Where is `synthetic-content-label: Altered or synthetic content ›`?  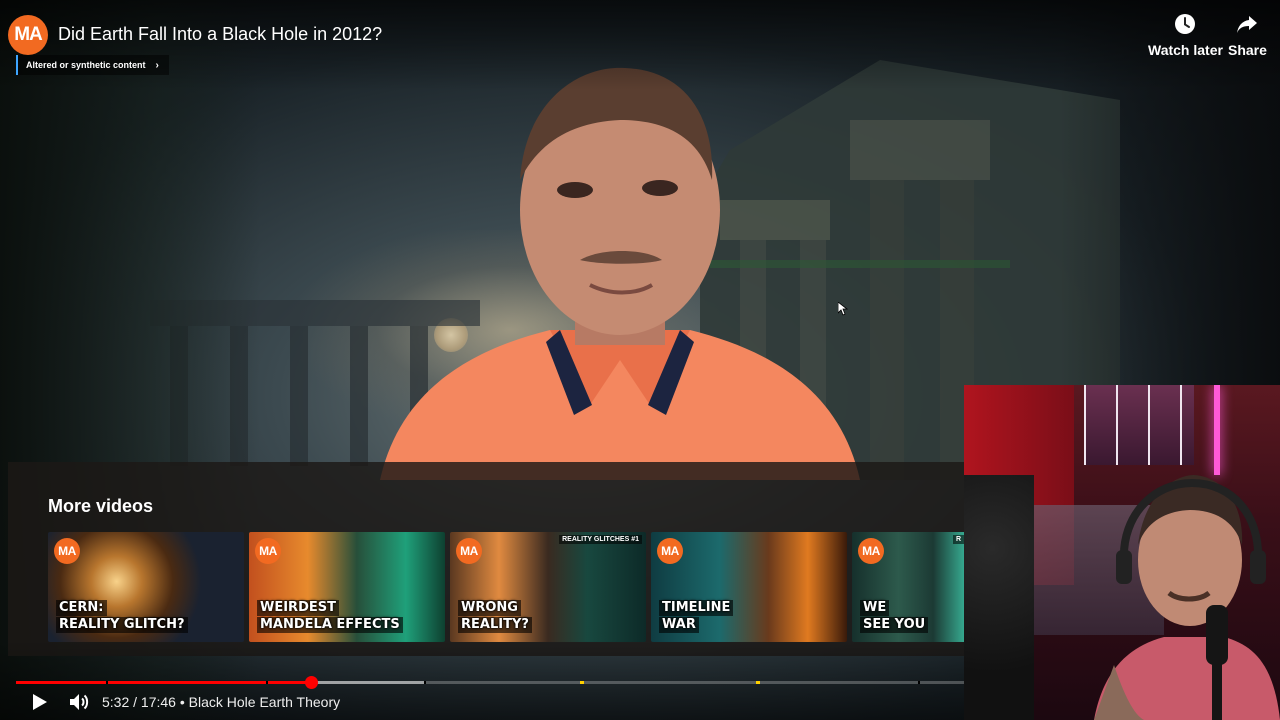
synthetic-content-label: Altered or synthetic content › is located at coordinates (92, 65).